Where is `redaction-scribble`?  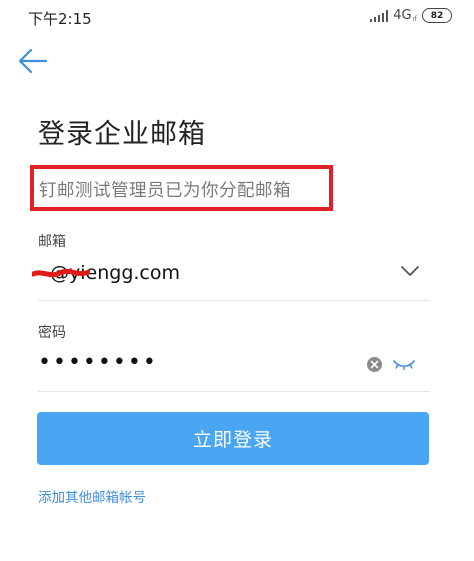 redaction-scribble is located at coordinates (61, 273).